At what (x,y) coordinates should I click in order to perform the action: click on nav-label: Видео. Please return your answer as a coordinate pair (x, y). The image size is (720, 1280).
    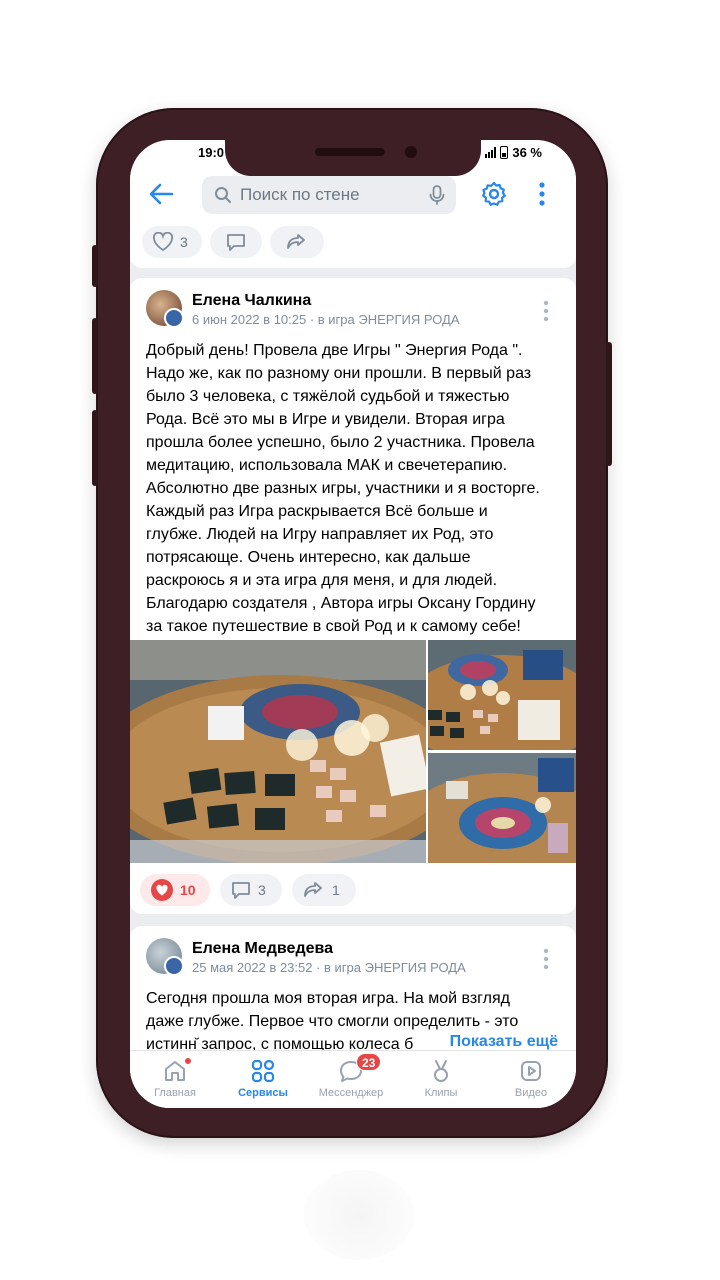
    Looking at the image, I should click on (531, 1093).